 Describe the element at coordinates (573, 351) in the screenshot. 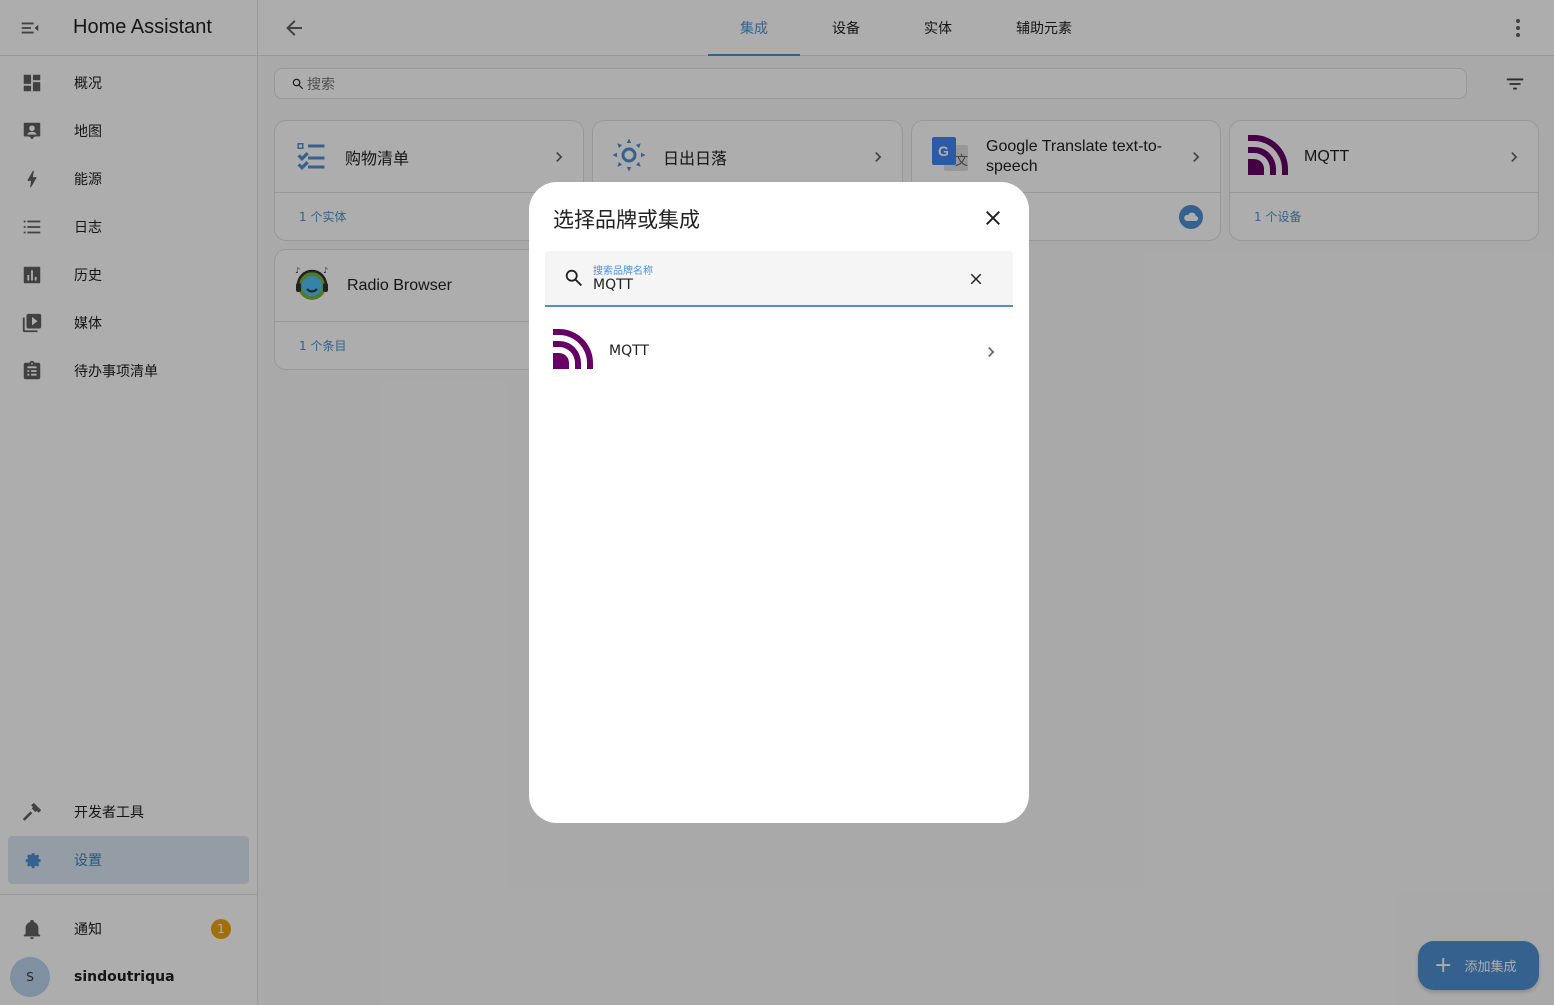

I see `mqtt-icon` at that location.